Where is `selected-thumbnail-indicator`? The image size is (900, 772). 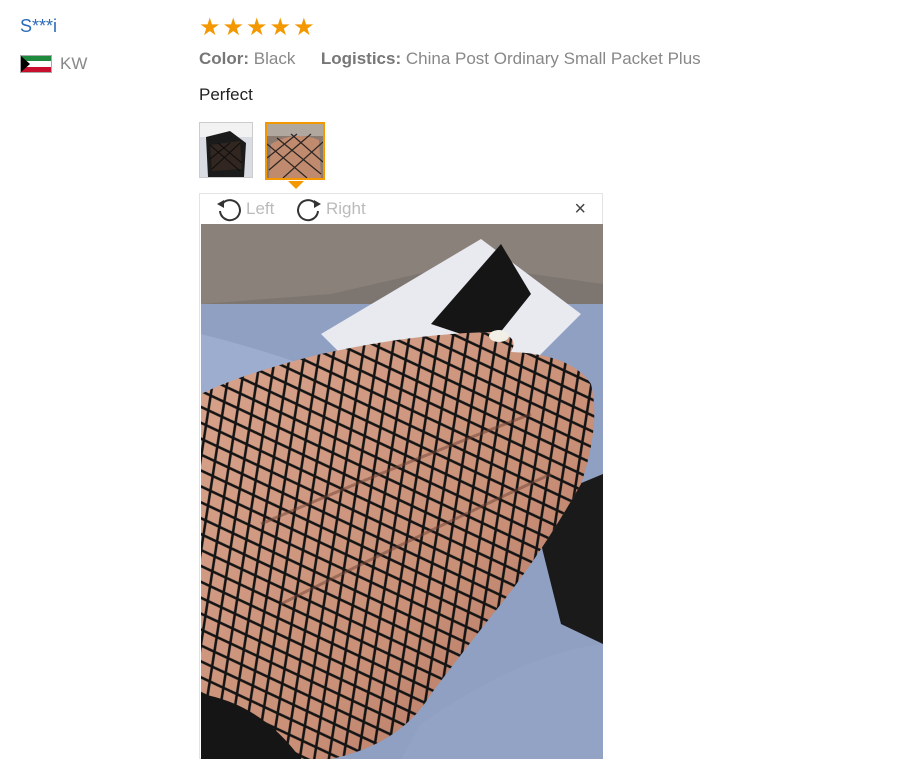 selected-thumbnail-indicator is located at coordinates (296, 185).